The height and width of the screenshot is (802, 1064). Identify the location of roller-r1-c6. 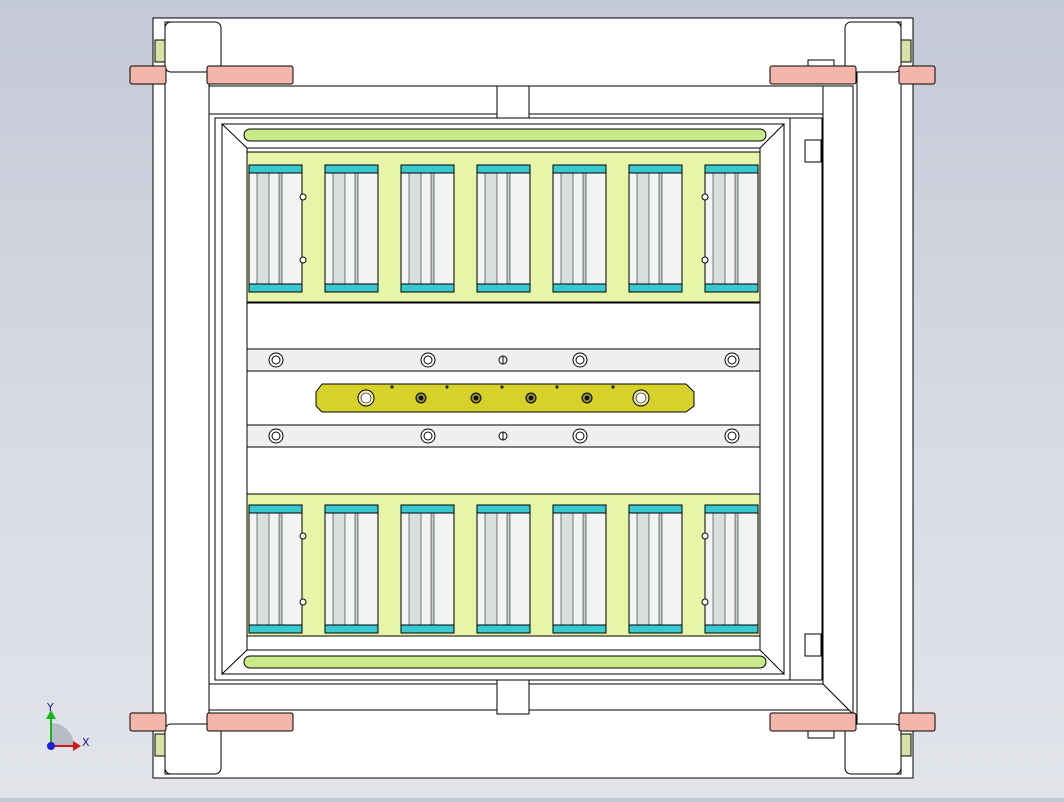
(655, 228).